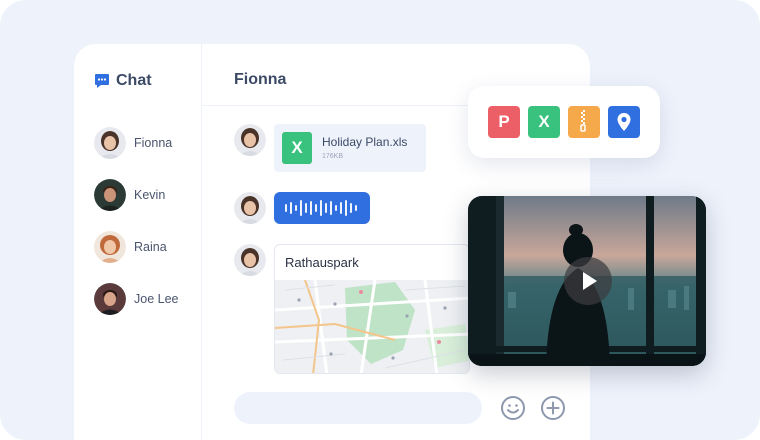 The height and width of the screenshot is (440, 760). What do you see at coordinates (513, 408) in the screenshot?
I see `emoji-icon` at bounding box center [513, 408].